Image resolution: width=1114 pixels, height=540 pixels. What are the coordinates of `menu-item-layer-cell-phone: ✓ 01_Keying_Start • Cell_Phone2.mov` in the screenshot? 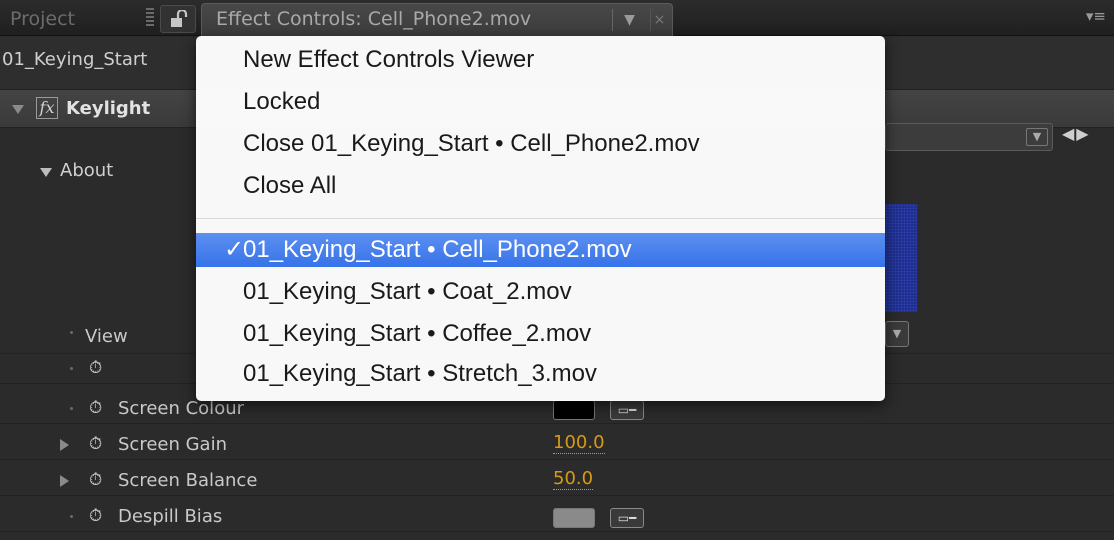 It's located at (540, 250).